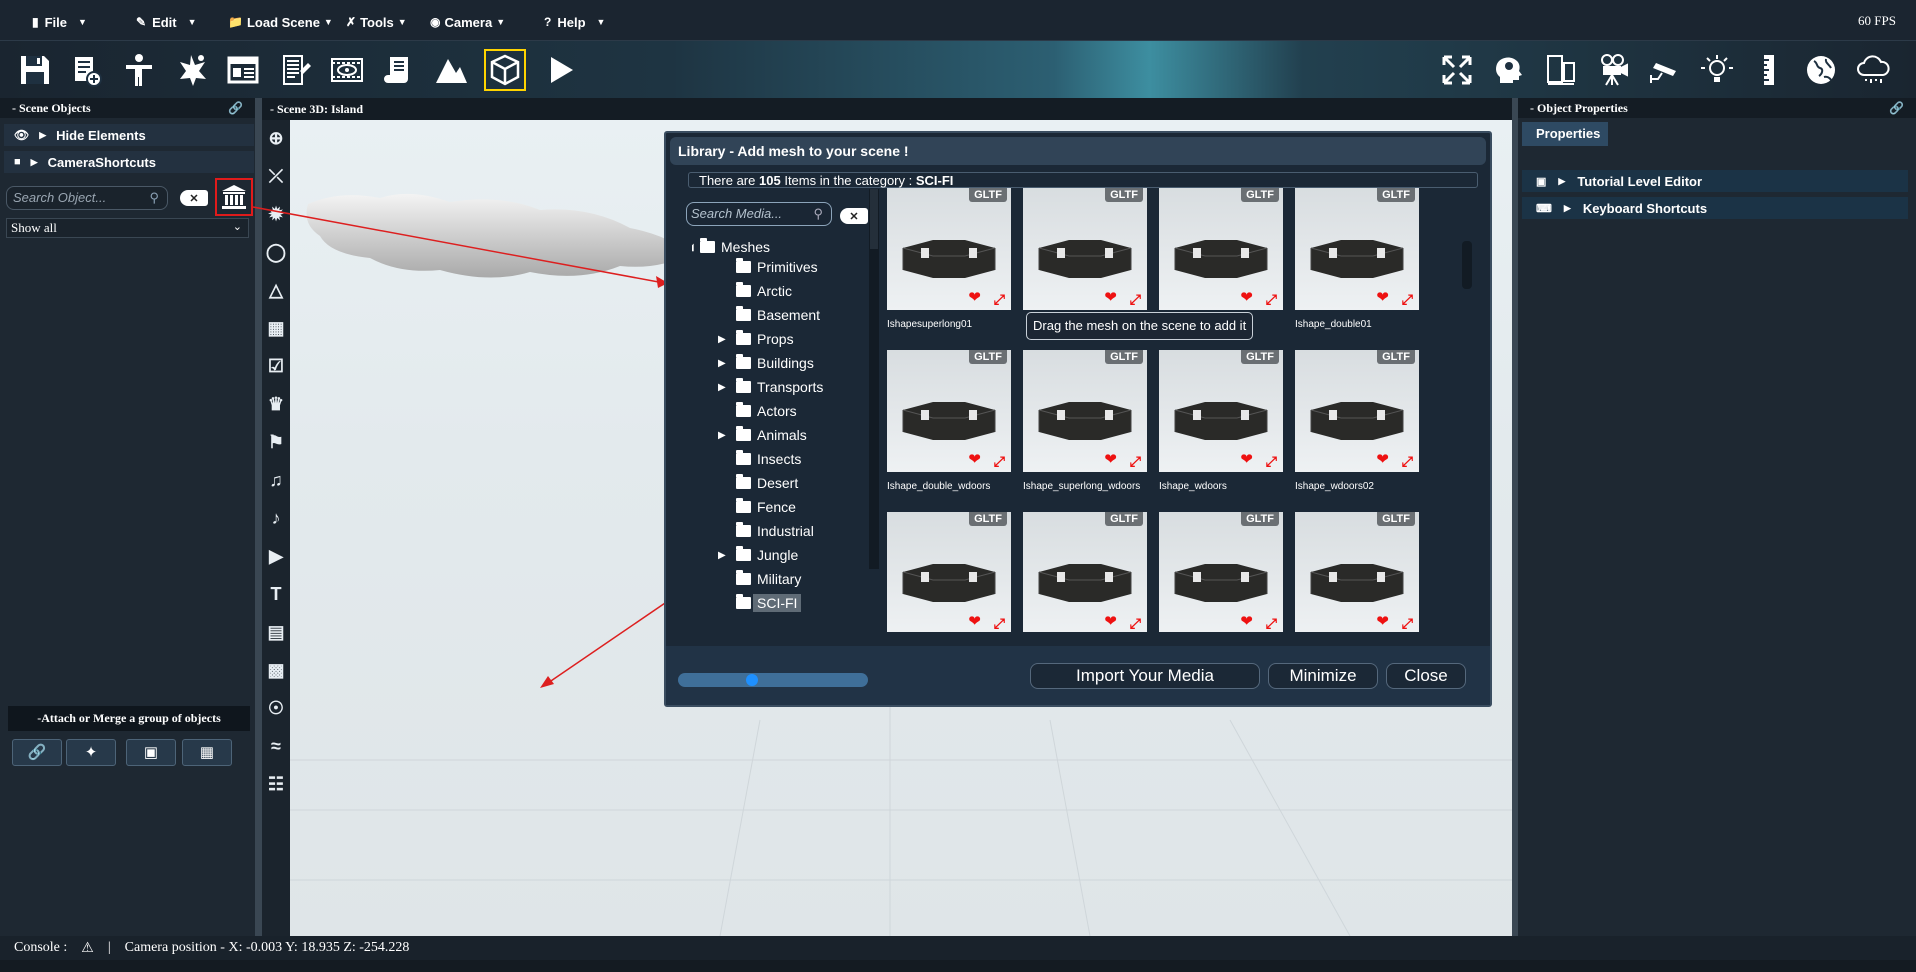 Image resolution: width=1916 pixels, height=972 pixels. Describe the element at coordinates (756, 339) in the screenshot. I see `tree-node-props: ▶ Props` at that location.